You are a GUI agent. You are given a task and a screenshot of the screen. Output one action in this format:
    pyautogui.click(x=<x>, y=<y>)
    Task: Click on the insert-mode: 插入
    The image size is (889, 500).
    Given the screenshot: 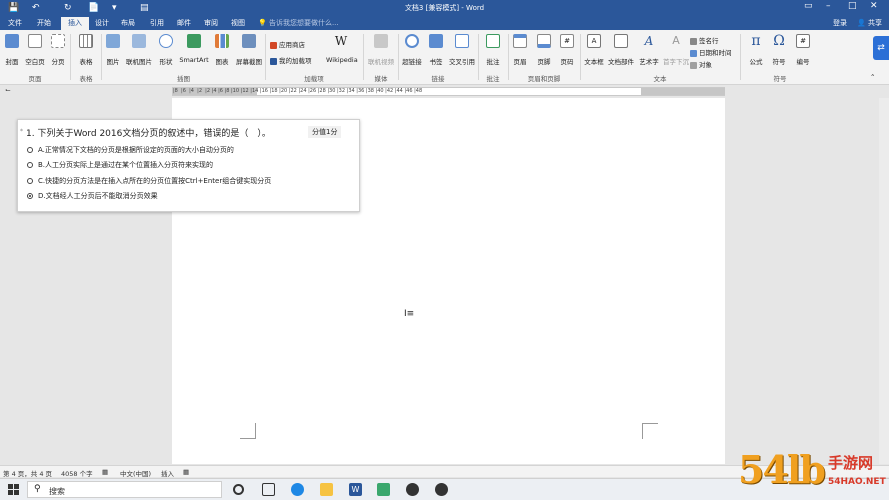 What is the action you would take?
    pyautogui.click(x=167, y=473)
    